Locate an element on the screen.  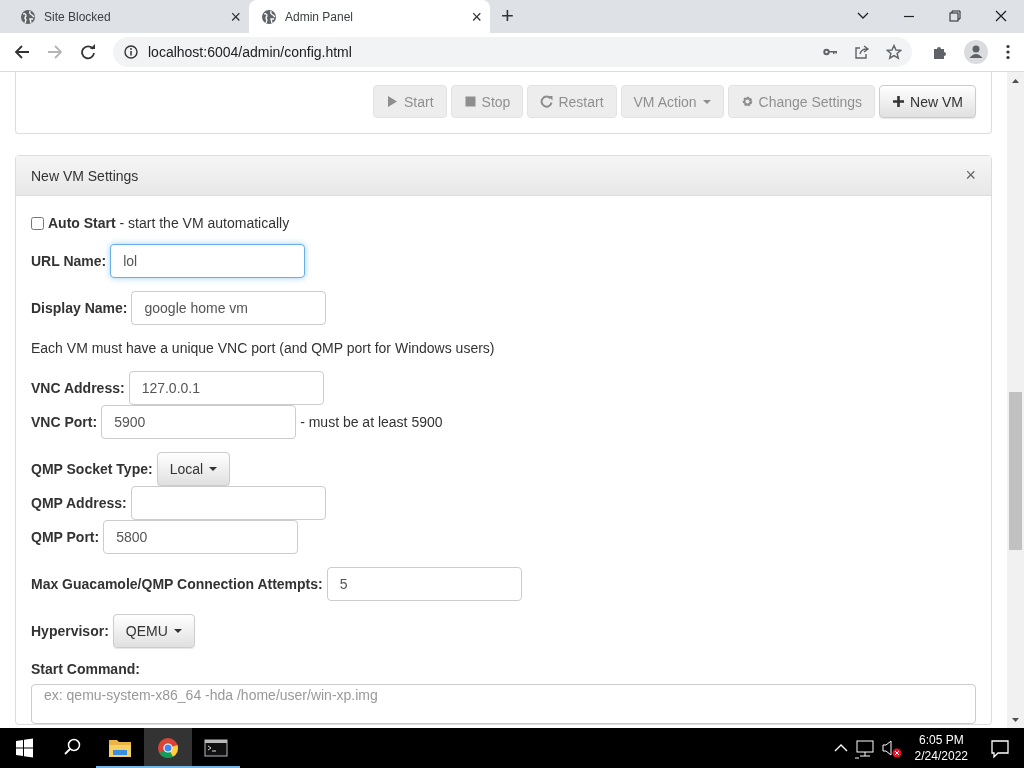
info-icon is located at coordinates (131, 52).